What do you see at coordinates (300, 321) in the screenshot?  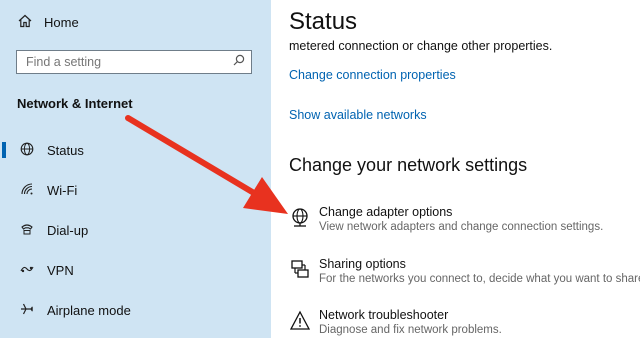 I see `warning-icon` at bounding box center [300, 321].